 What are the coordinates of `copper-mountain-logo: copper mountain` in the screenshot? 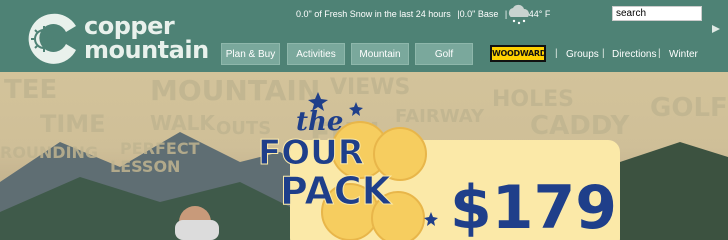 It's located at (122, 37).